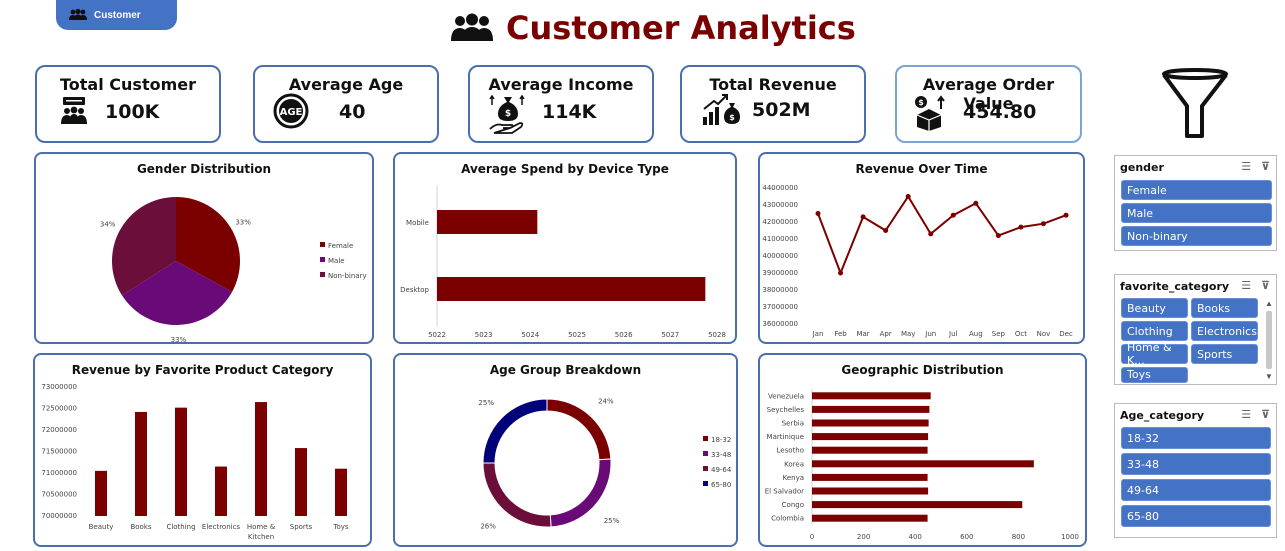 The height and width of the screenshot is (551, 1285). I want to click on y-tick-label: 70000000, so click(59, 516).